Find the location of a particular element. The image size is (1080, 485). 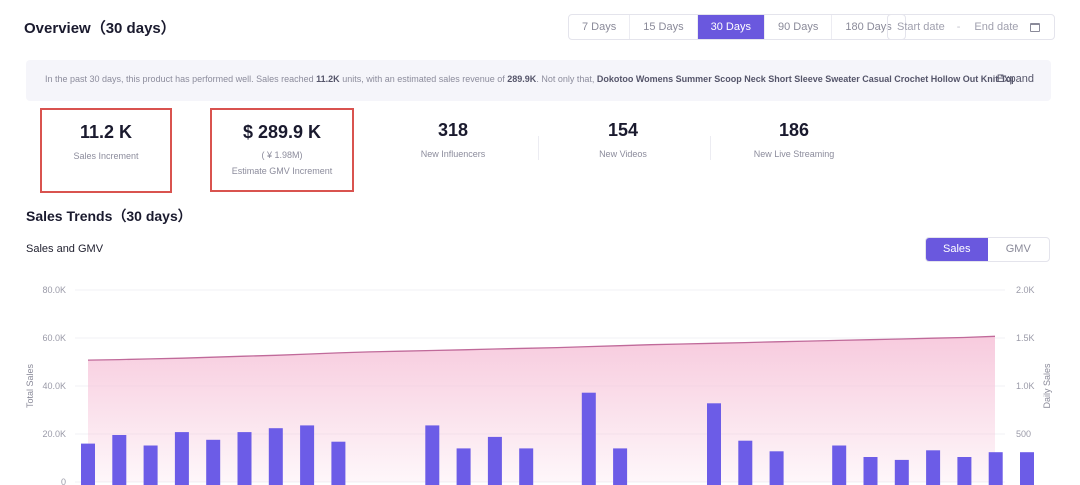

tab-15-days: 15 Days is located at coordinates (664, 27).